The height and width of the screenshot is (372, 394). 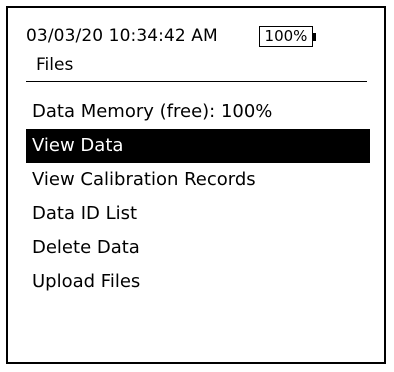 I want to click on battery-icon: 100%, so click(x=286, y=36).